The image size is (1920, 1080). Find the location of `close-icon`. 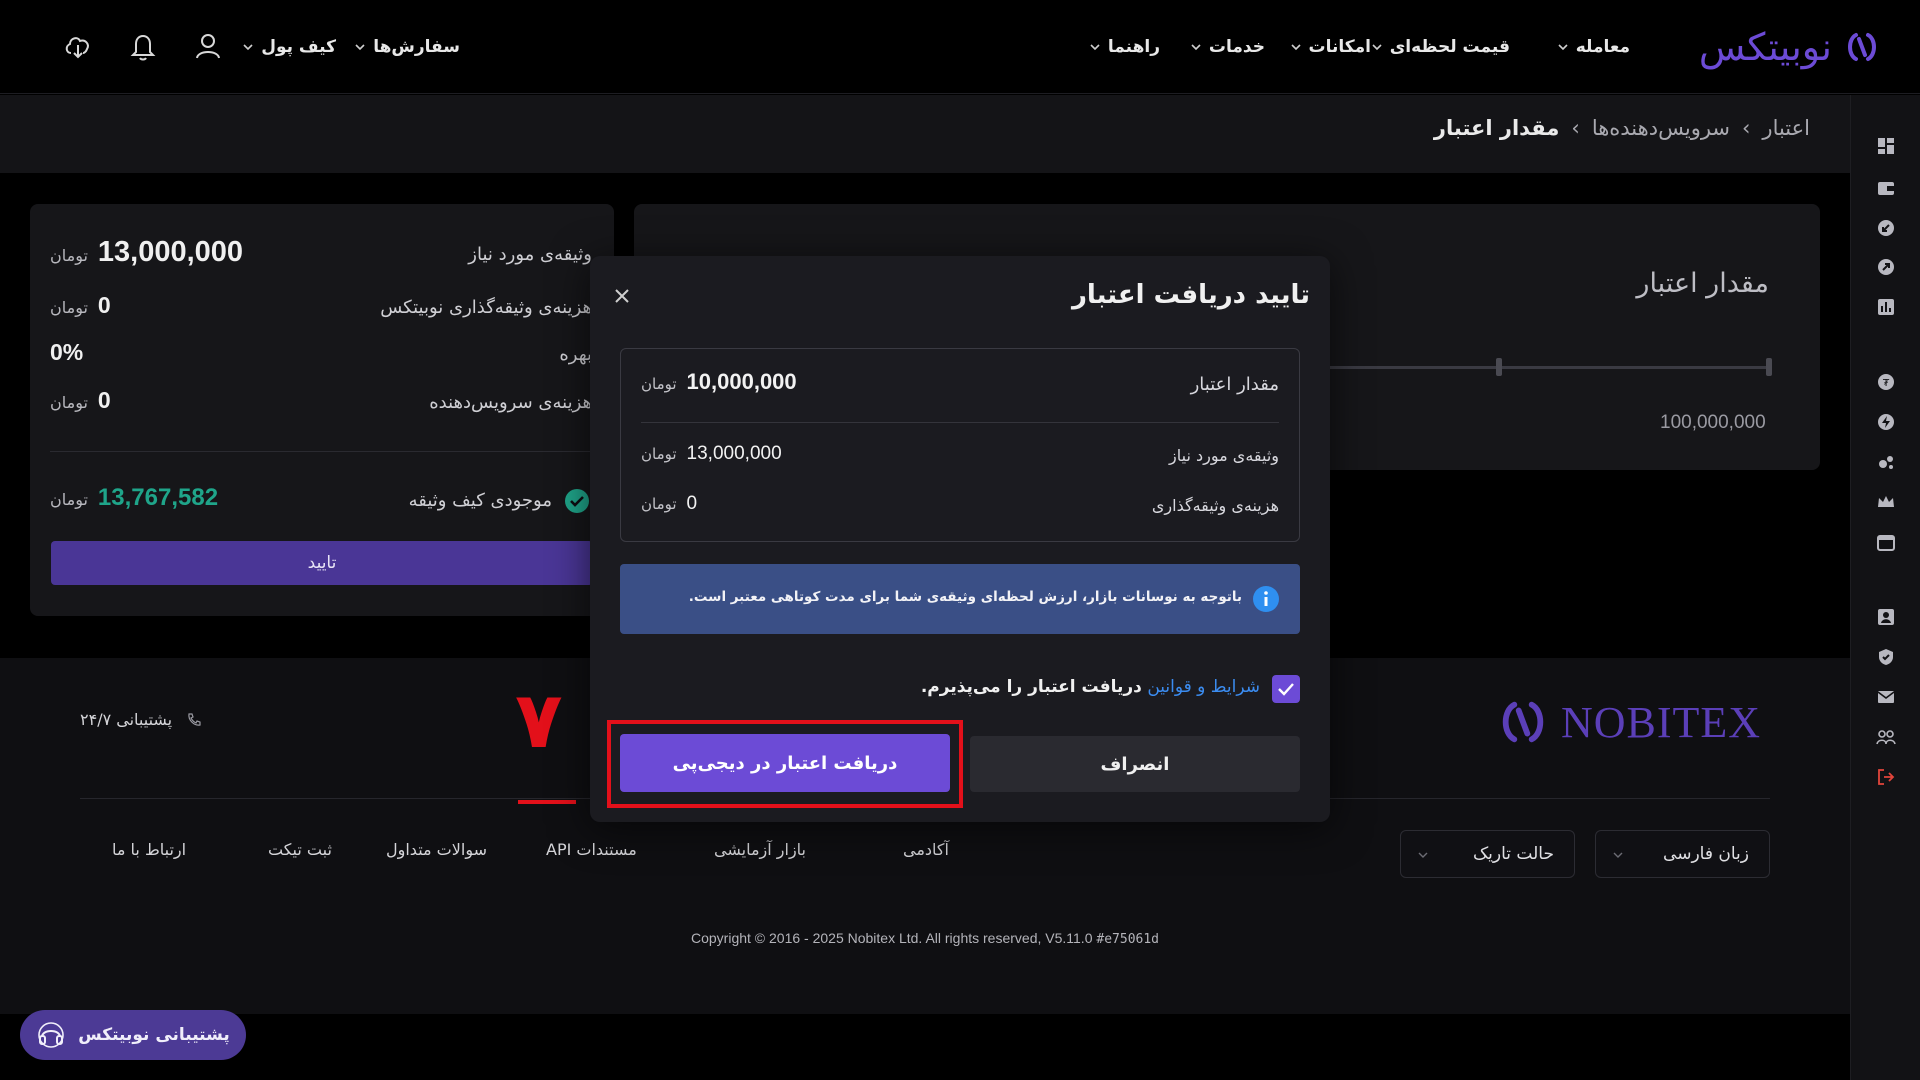

close-icon is located at coordinates (622, 296).